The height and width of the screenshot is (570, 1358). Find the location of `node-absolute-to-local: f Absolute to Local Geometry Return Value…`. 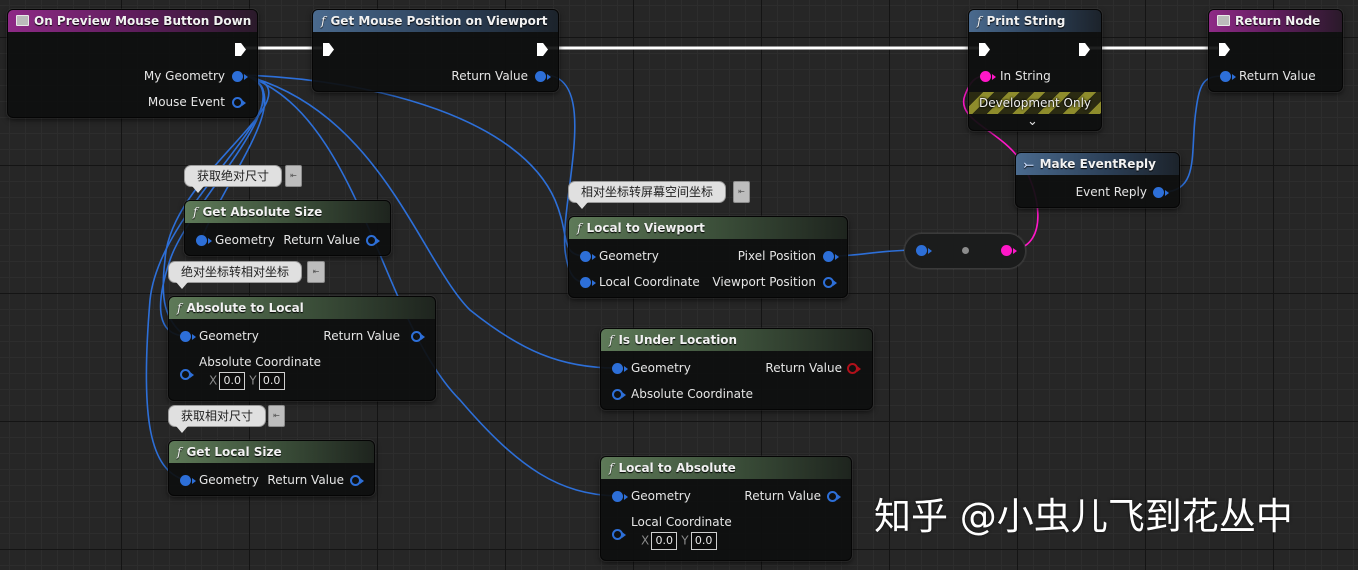

node-absolute-to-local: f Absolute to Local Geometry Return Value… is located at coordinates (302, 348).